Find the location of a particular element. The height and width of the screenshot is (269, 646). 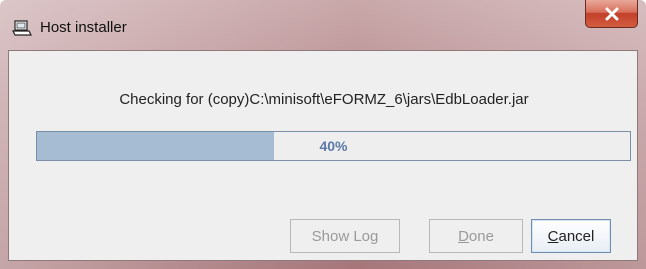

progress-label: 40% is located at coordinates (333, 146).